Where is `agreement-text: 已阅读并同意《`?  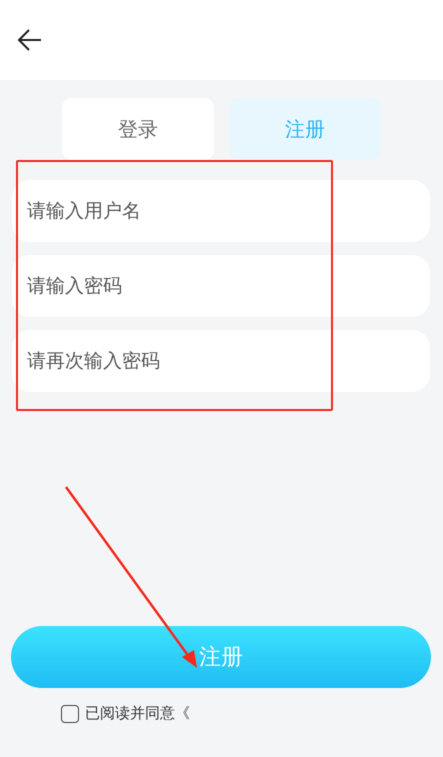 agreement-text: 已阅读并同意《 is located at coordinates (137, 713).